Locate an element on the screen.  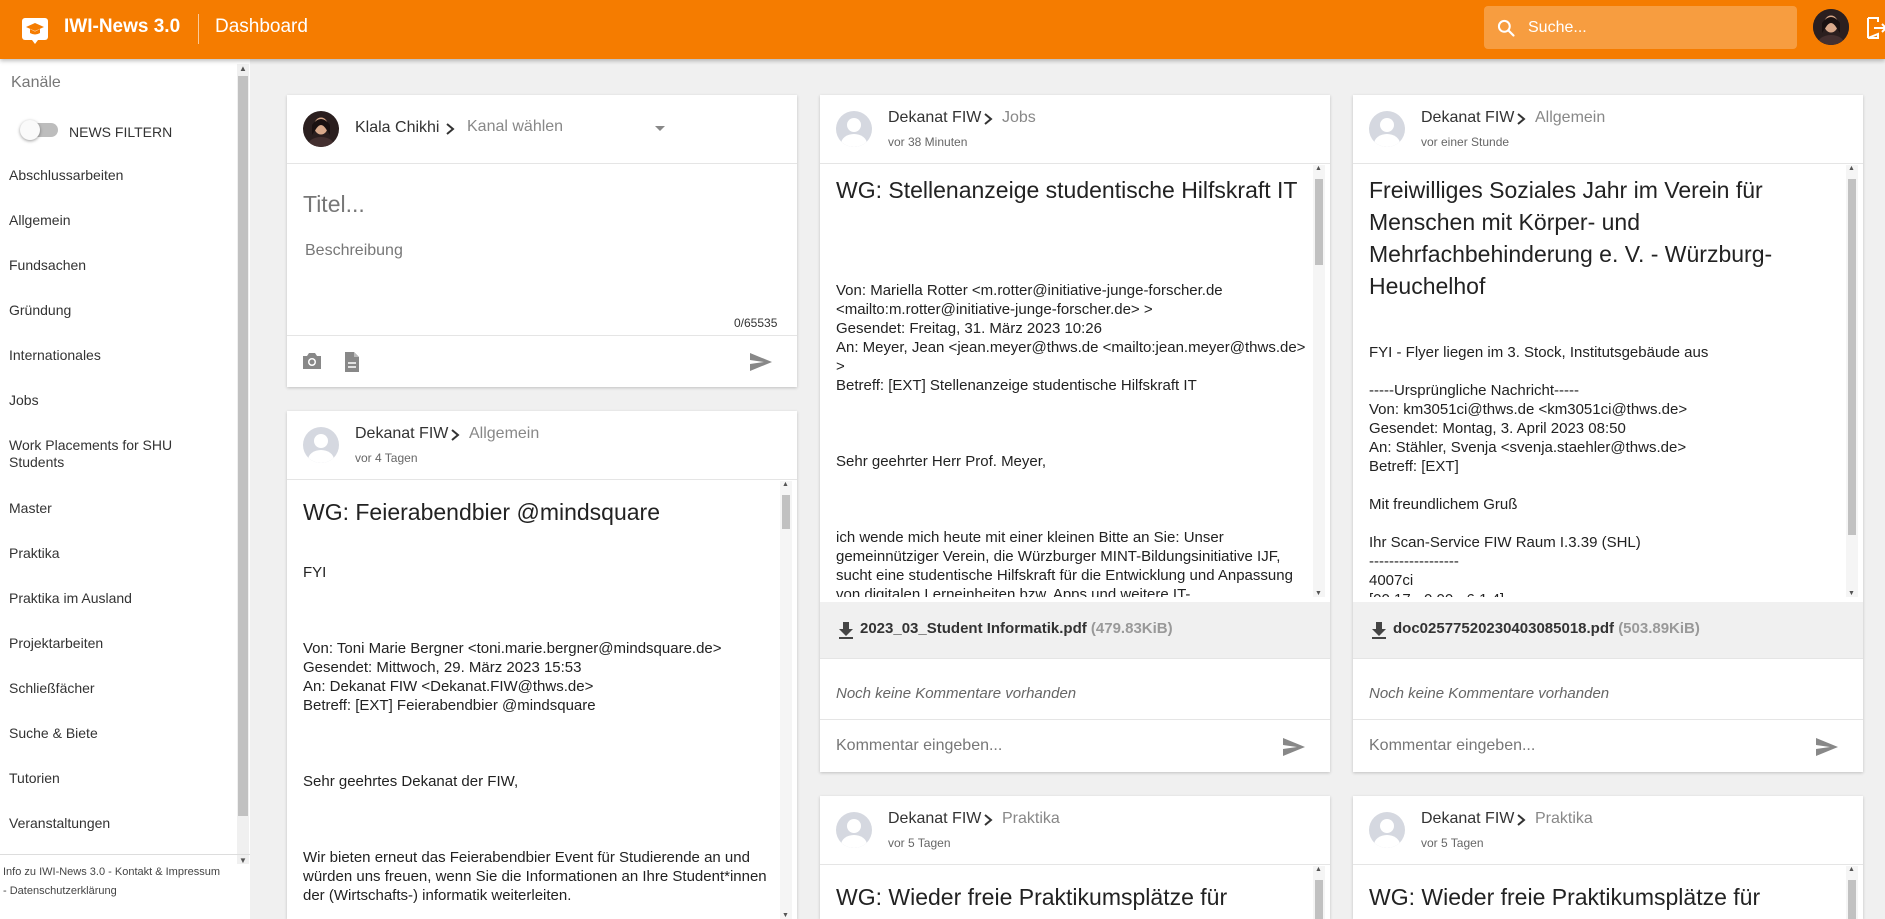
sidebar-item-schliessfaecher: Schließfächer is located at coordinates (121, 688).